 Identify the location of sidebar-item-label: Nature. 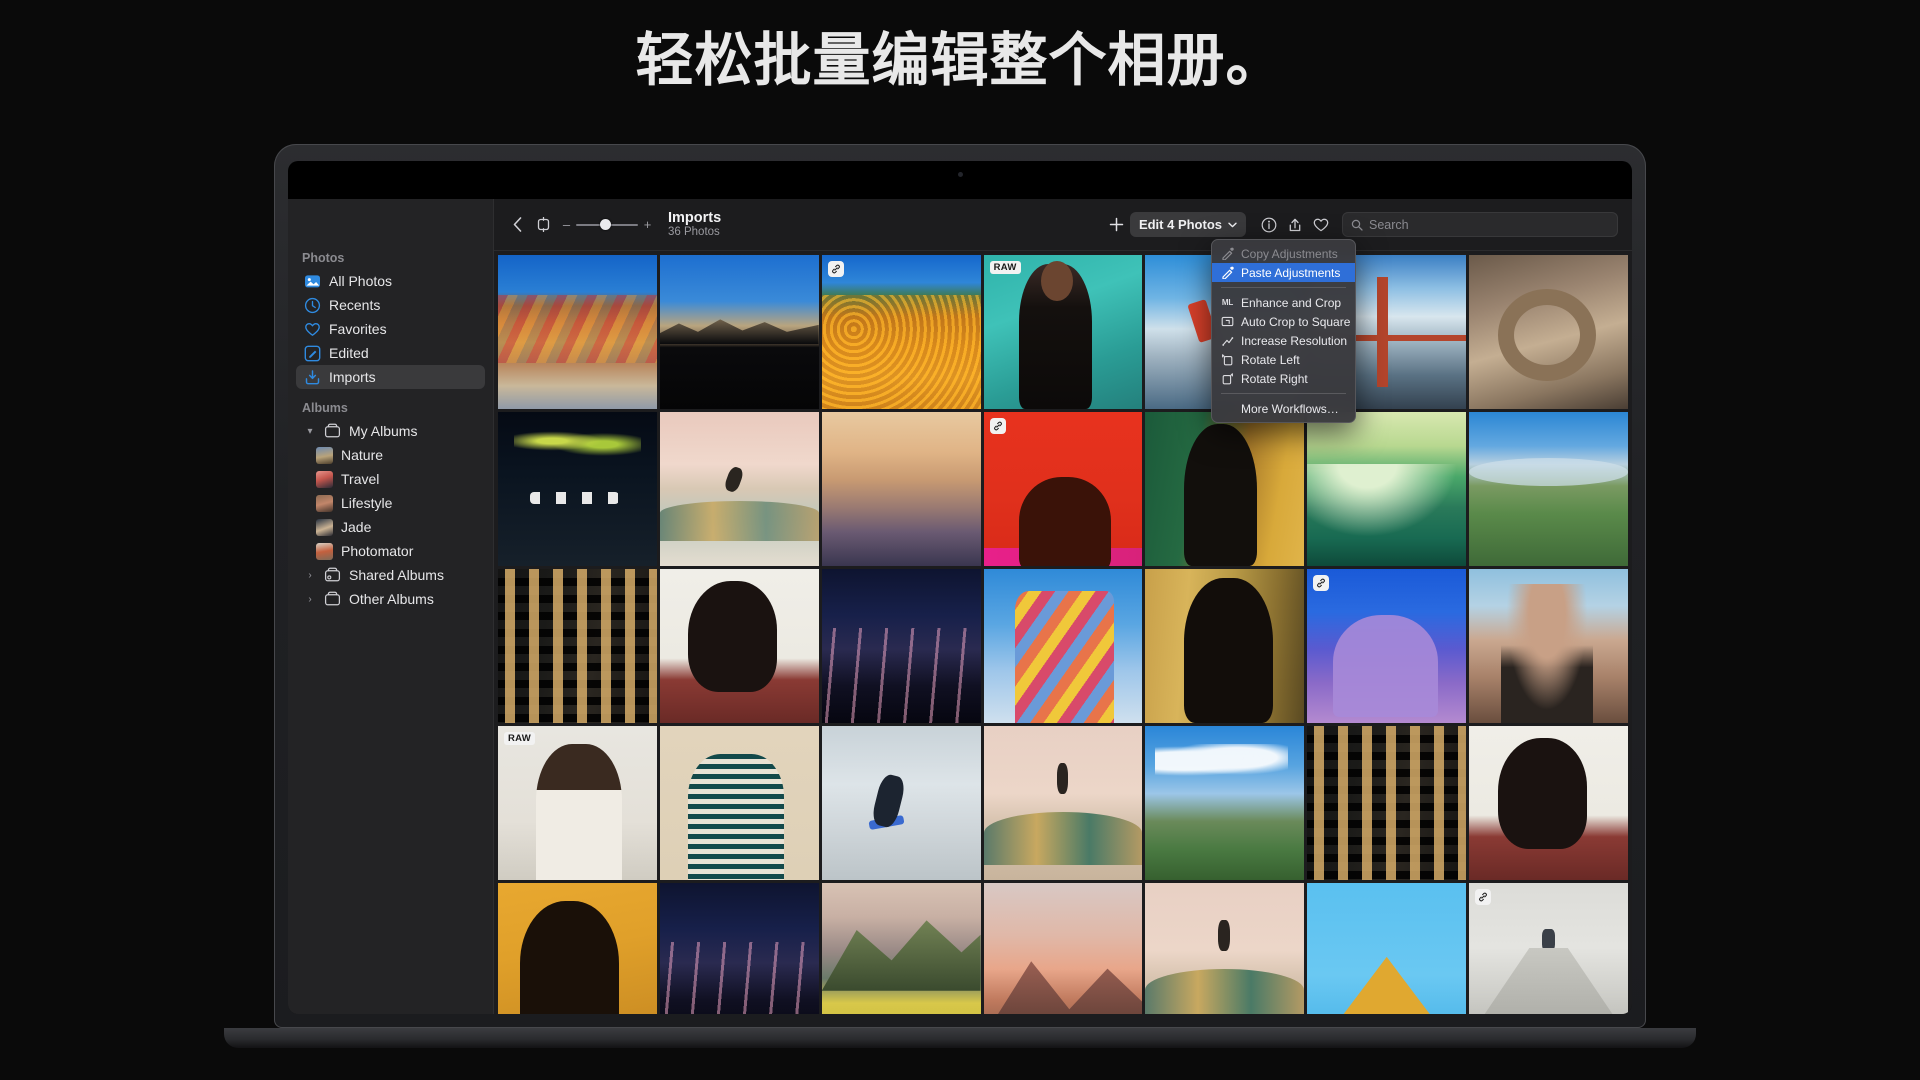
(362, 455).